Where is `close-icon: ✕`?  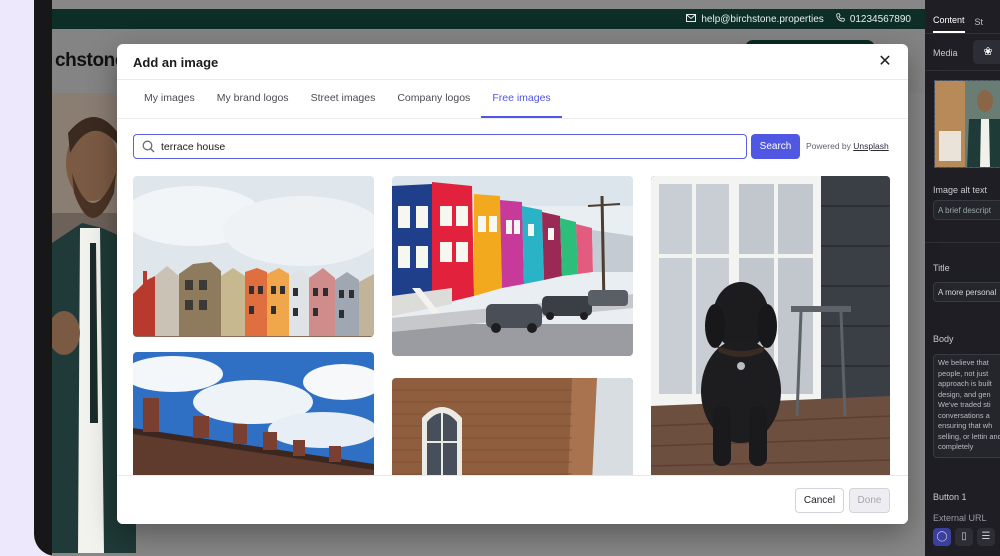
close-icon: ✕ is located at coordinates (885, 61).